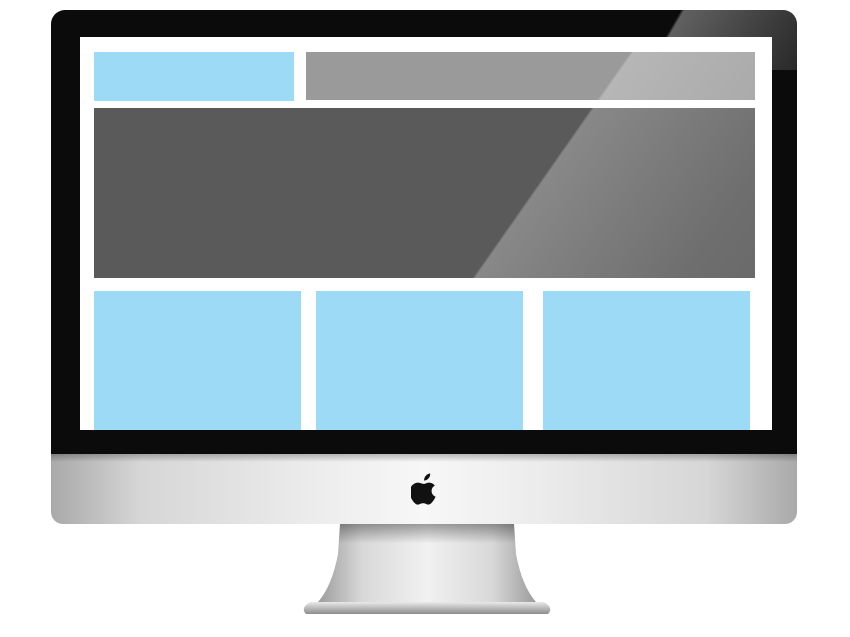  Describe the element at coordinates (194, 76) in the screenshot. I see `wireframe-logo-block` at that location.